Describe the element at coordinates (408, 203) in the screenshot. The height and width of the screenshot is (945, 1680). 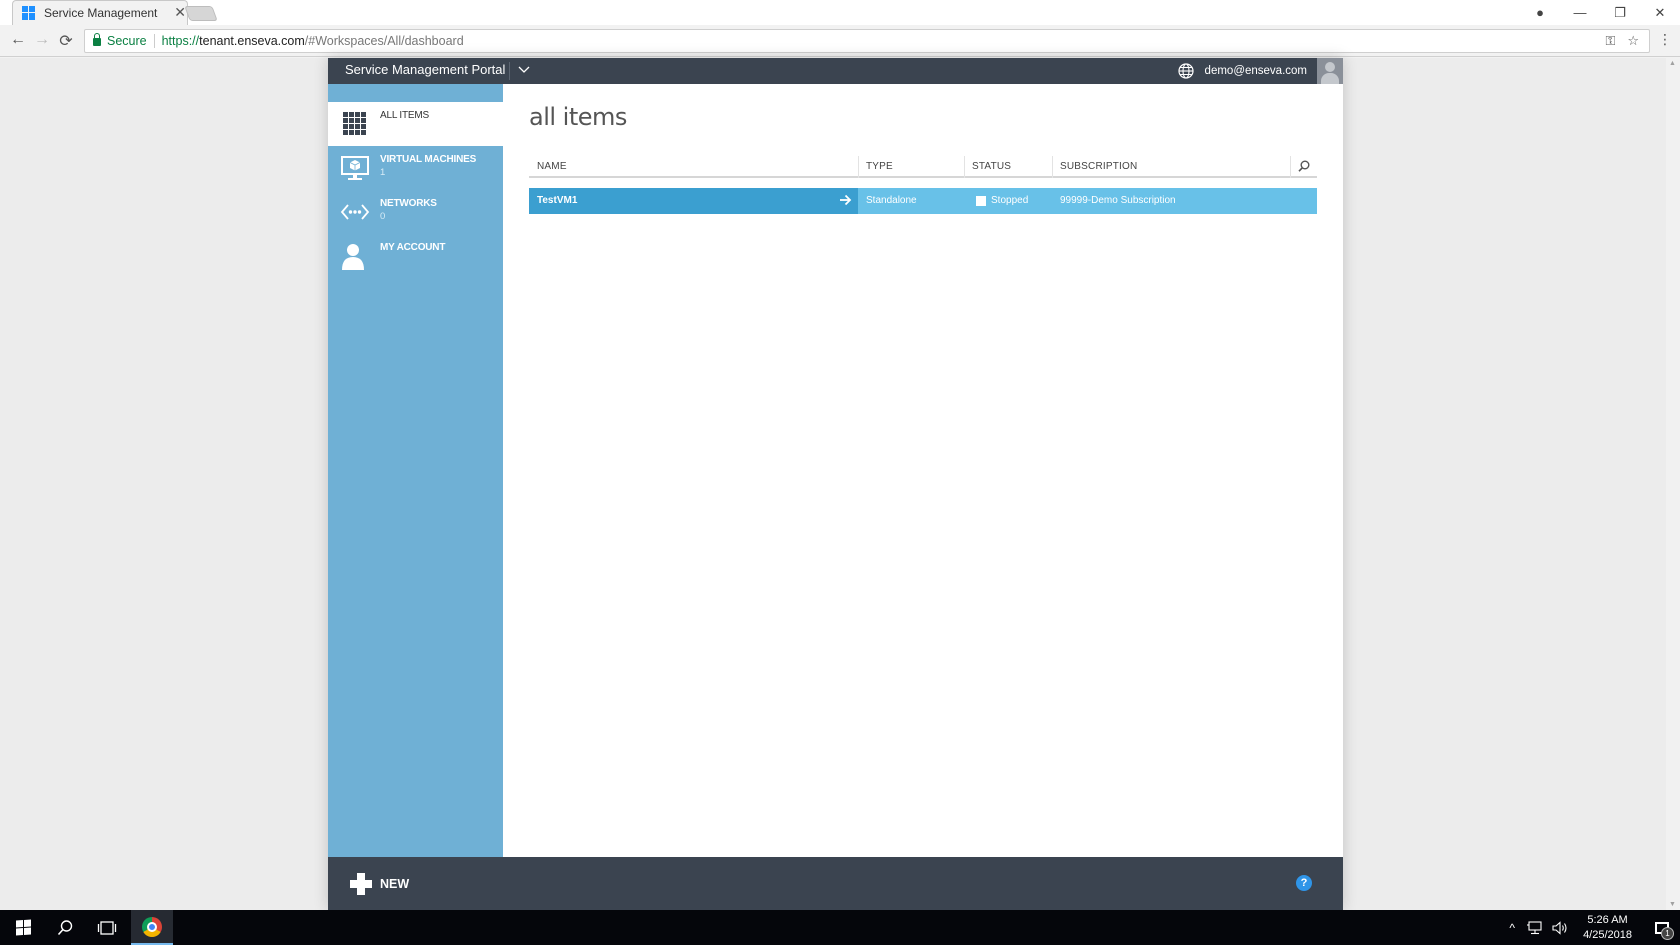
I see `sidebar-item-label: NETWORKS` at that location.